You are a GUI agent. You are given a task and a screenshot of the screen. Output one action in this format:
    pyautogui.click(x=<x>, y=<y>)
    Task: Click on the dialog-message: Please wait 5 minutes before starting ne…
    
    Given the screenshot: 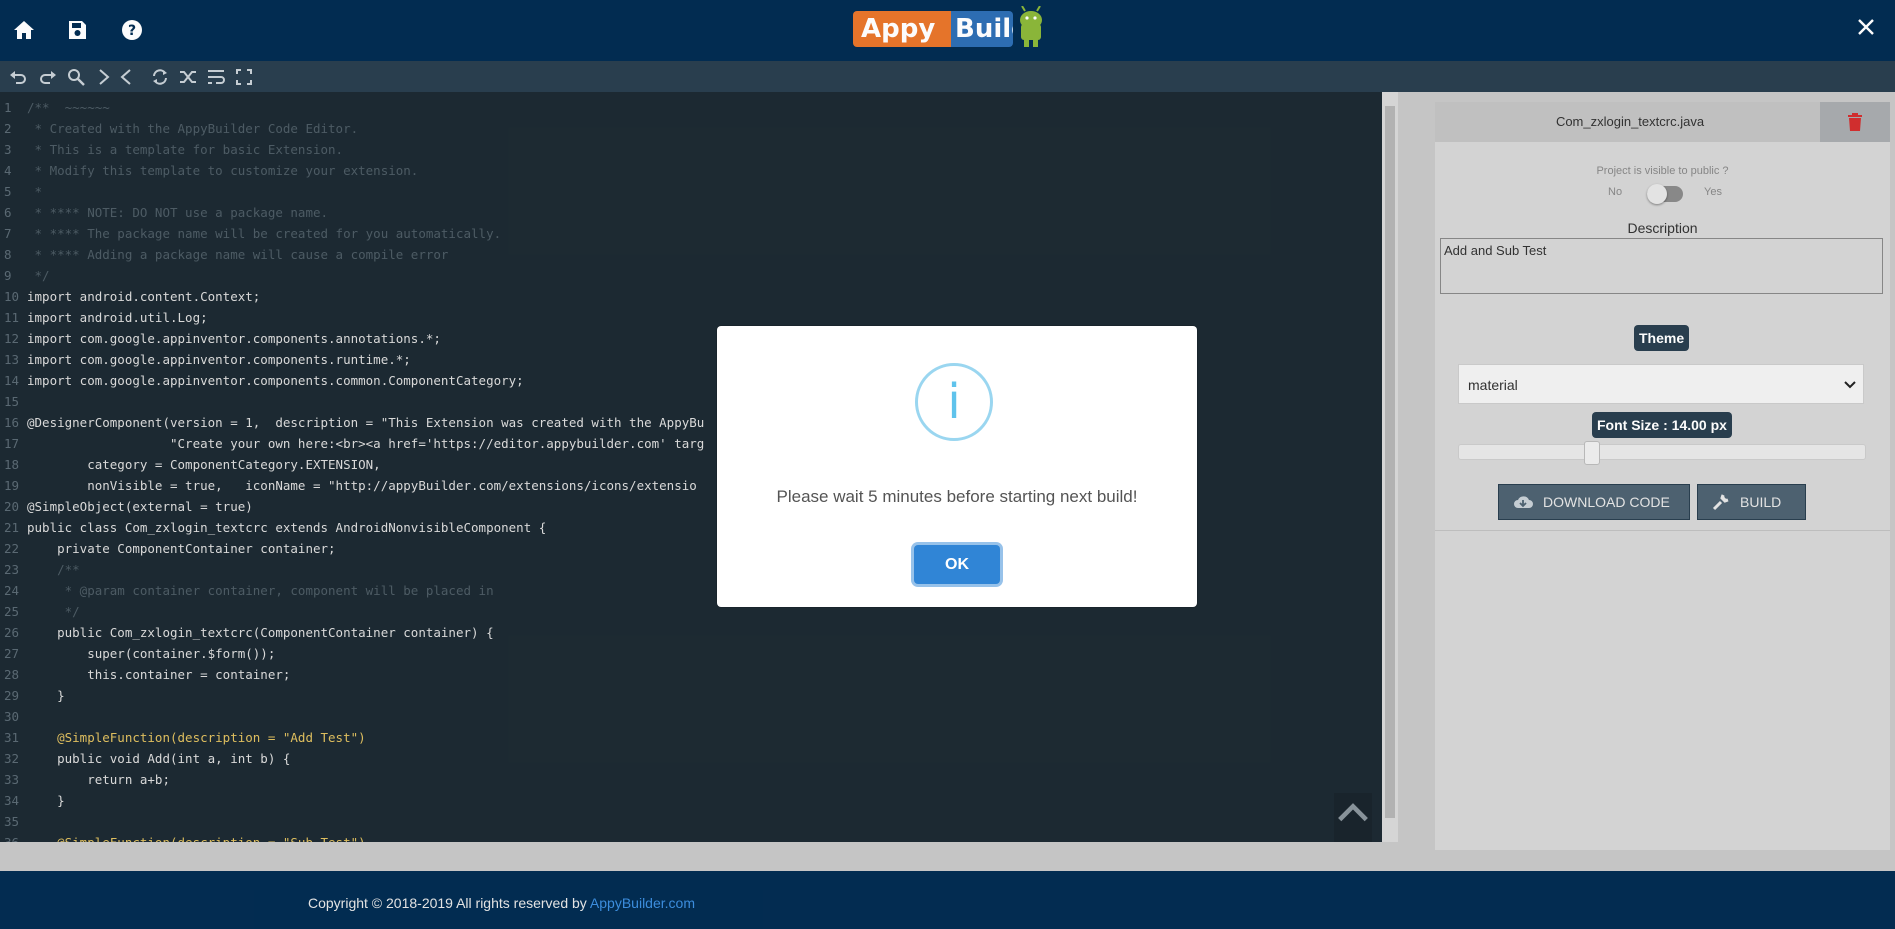 What is the action you would take?
    pyautogui.click(x=957, y=496)
    